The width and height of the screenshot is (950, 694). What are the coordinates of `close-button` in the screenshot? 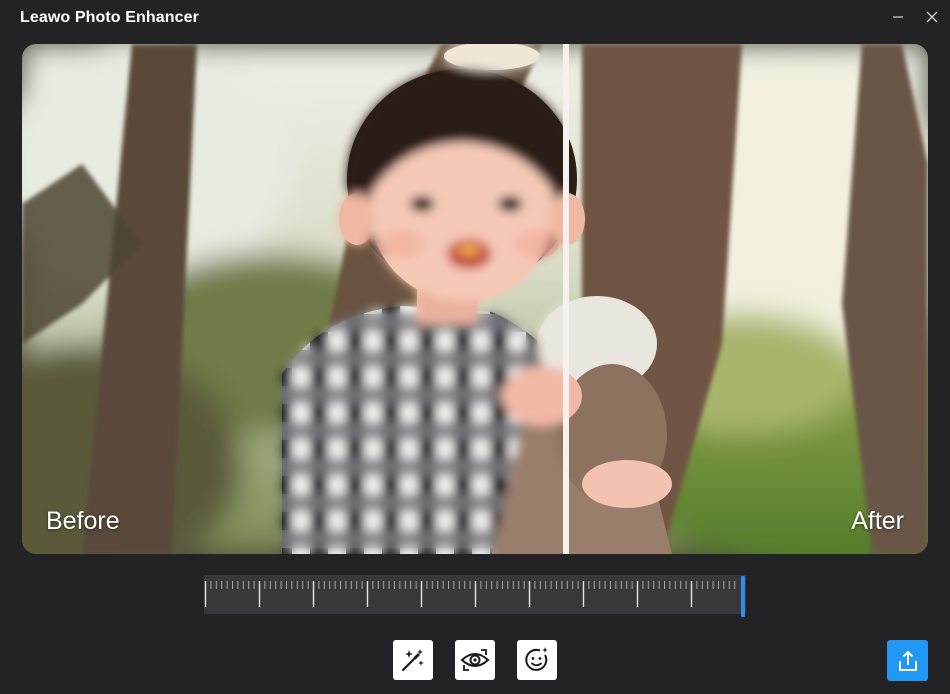 It's located at (932, 17).